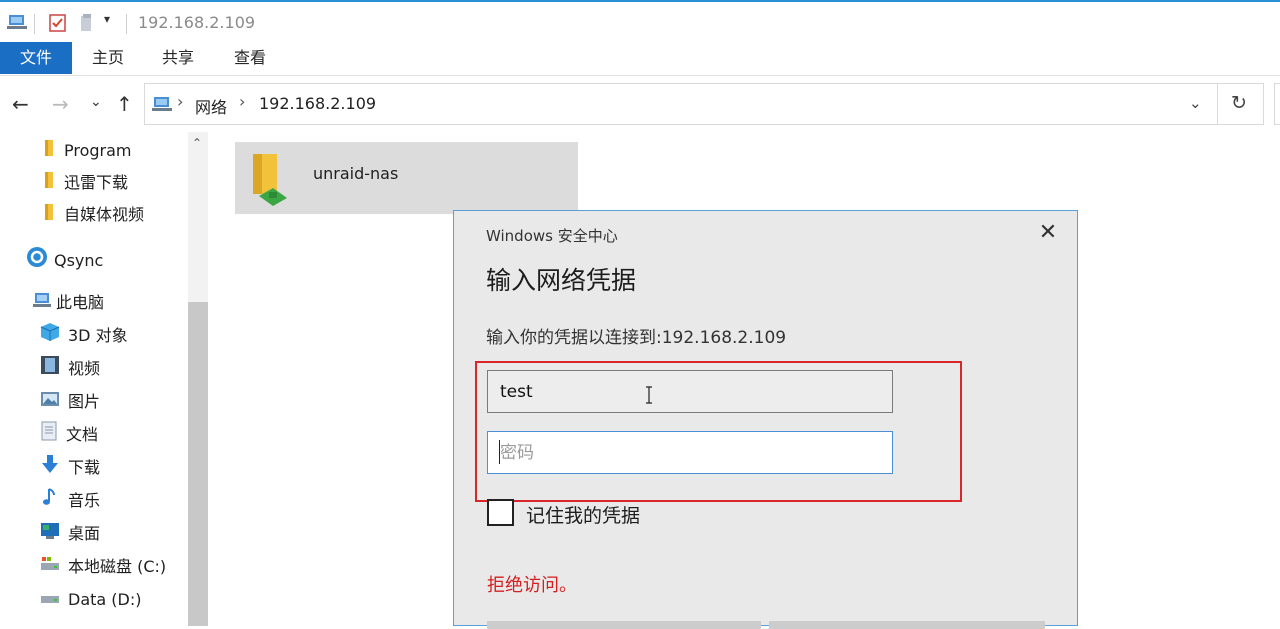 This screenshot has height=629, width=1280. Describe the element at coordinates (197, 143) in the screenshot. I see `scroll-up-chevron-icon: ⌃` at that location.